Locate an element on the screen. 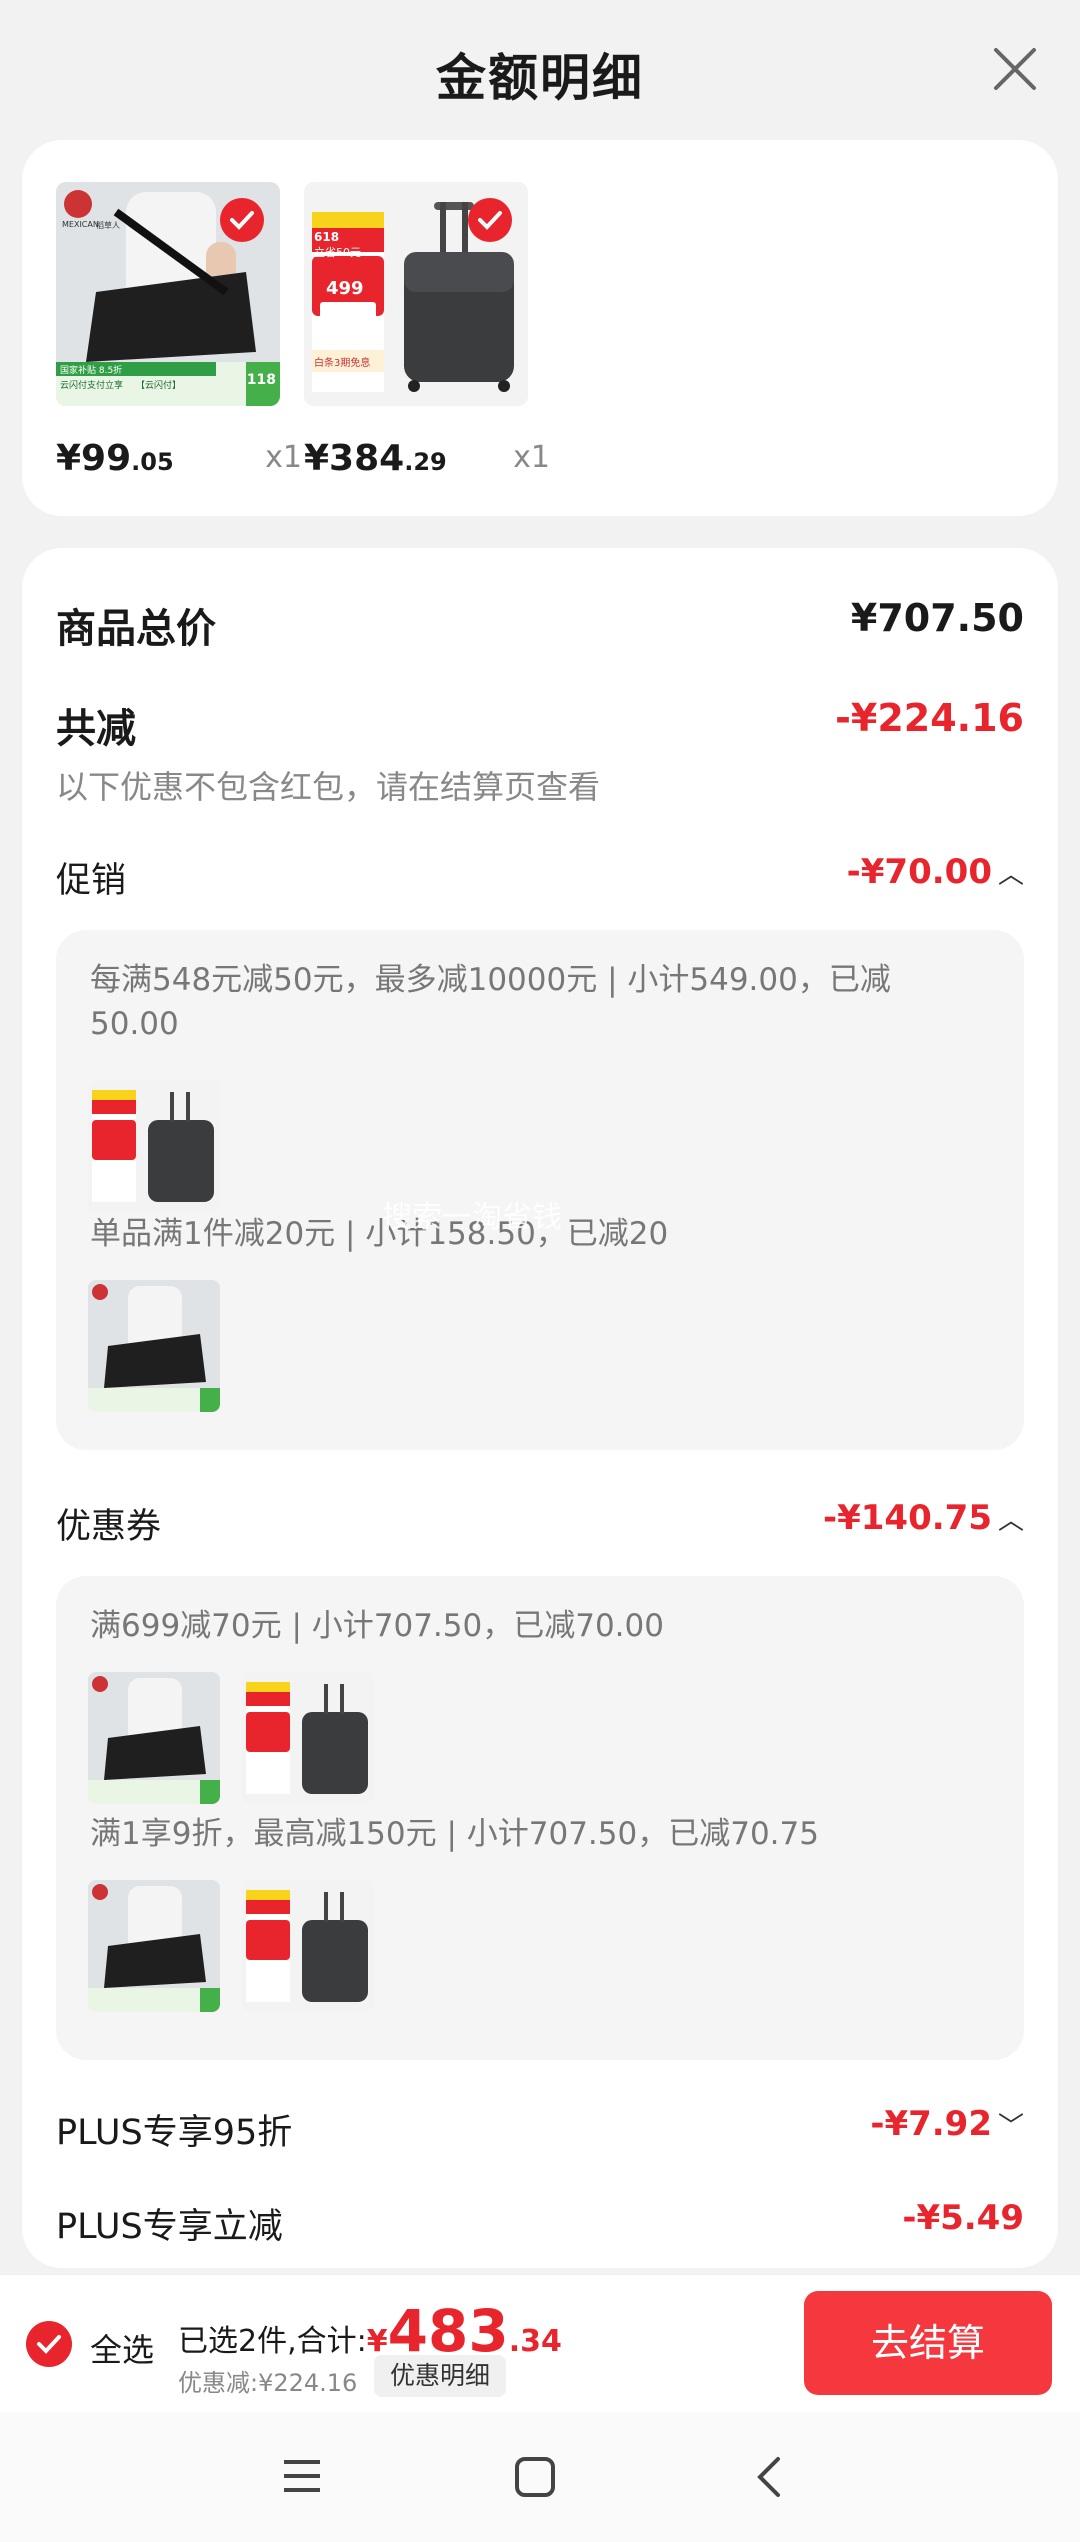 Image resolution: width=1080 pixels, height=2542 pixels. coupon-label: 优惠券 is located at coordinates (109, 1527).